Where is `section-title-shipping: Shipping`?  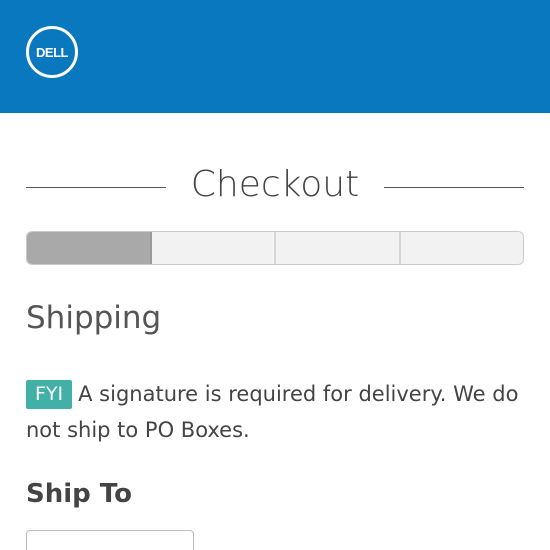
section-title-shipping: Shipping is located at coordinates (94, 318).